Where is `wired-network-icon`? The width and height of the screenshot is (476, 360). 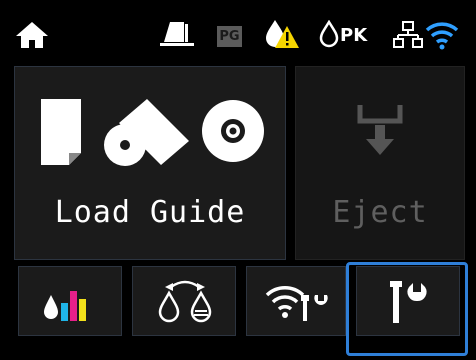 wired-network-icon is located at coordinates (408, 34).